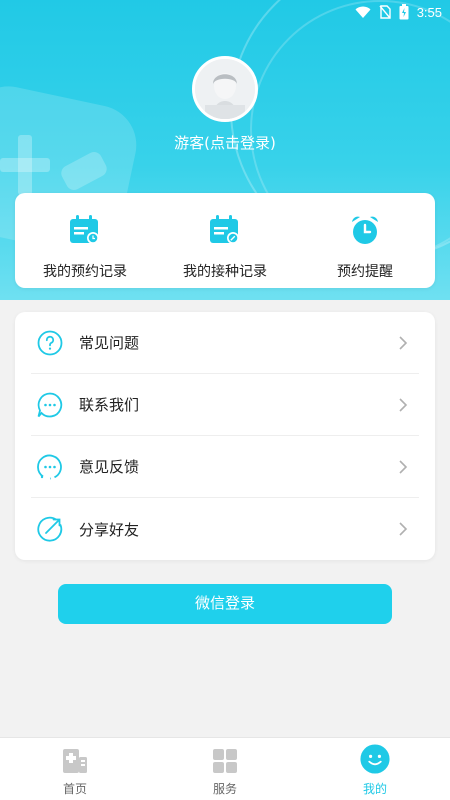 The image size is (450, 800). I want to click on quick-action-appointment-records: 我的预约记录, so click(85, 240).